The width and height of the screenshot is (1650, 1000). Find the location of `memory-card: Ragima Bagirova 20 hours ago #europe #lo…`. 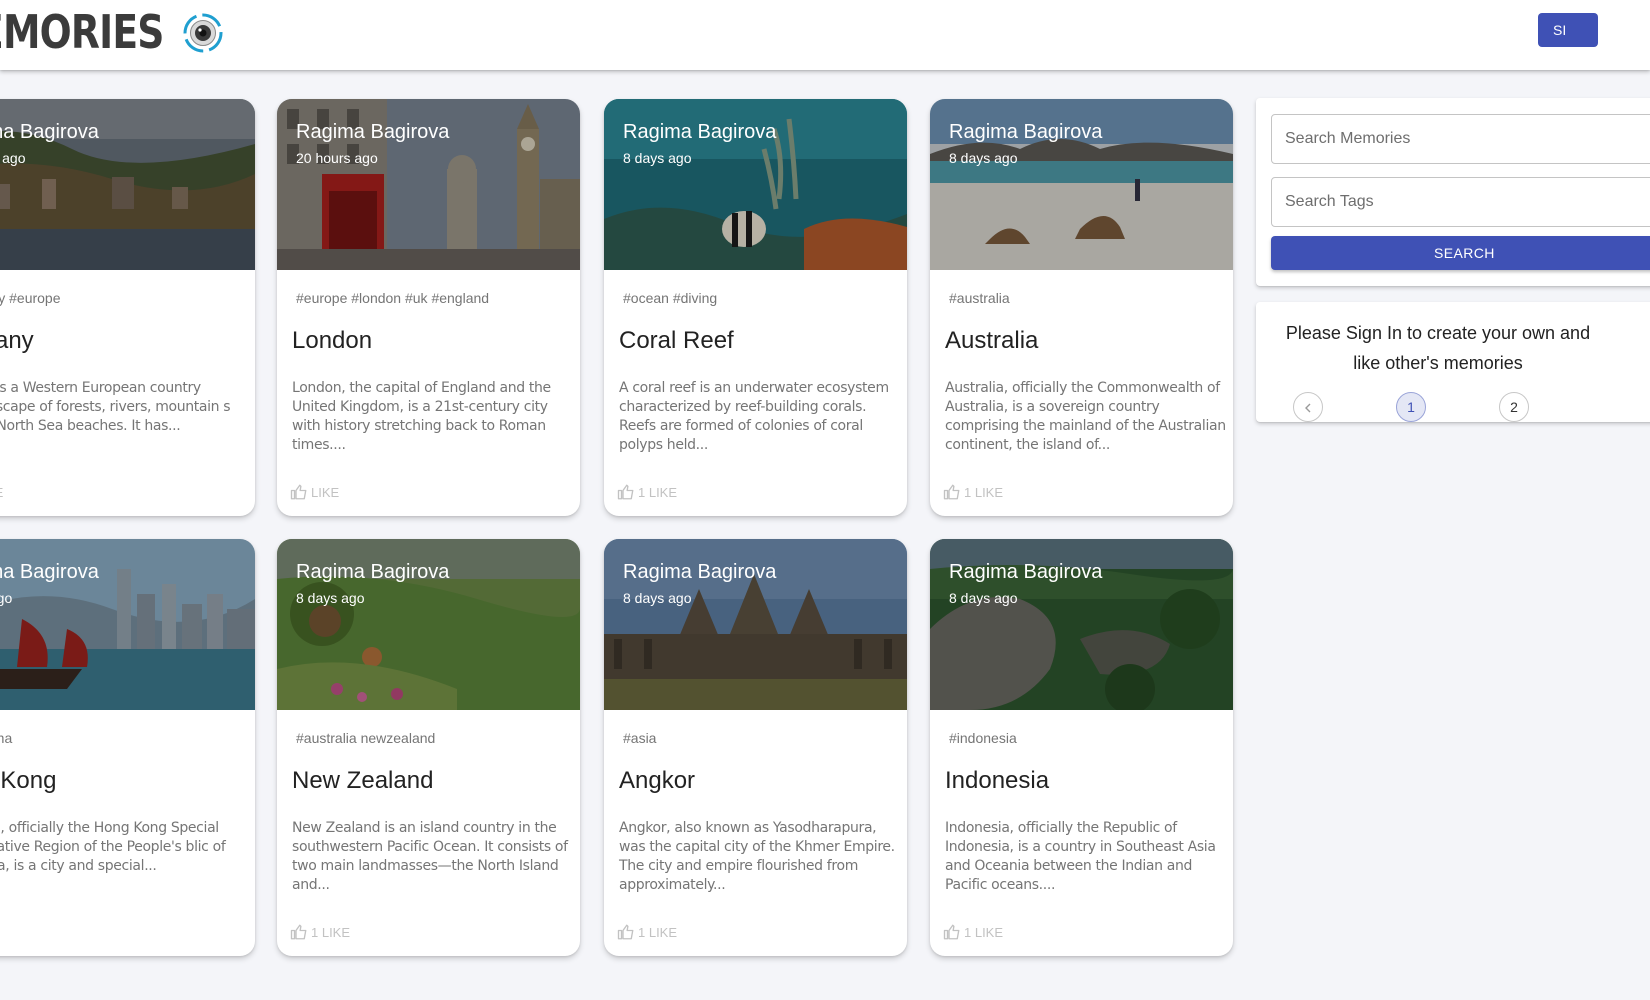

memory-card: Ragima Bagirova 20 hours ago #europe #lo… is located at coordinates (428, 307).